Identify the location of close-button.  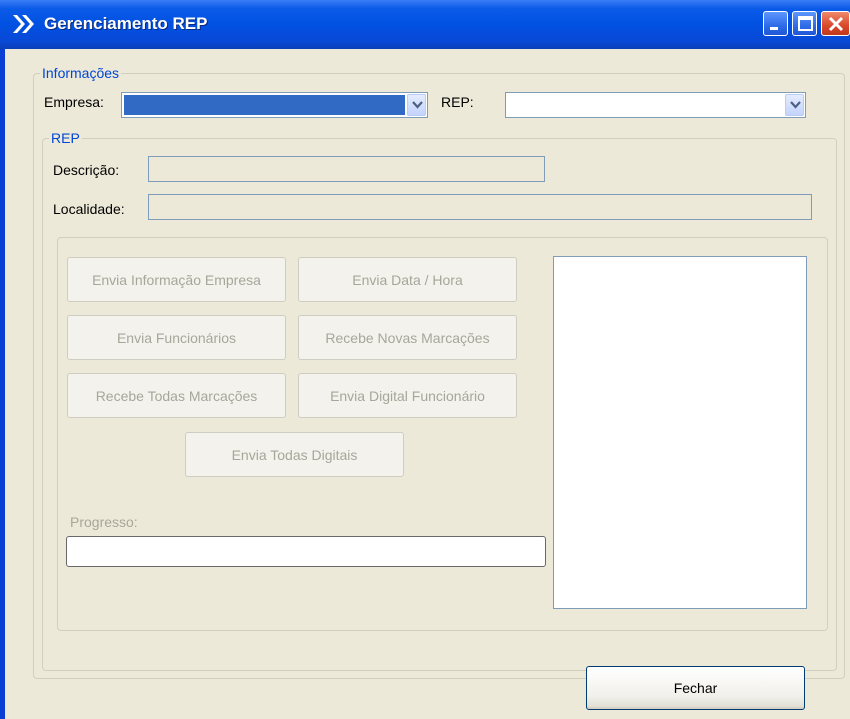
(835, 23).